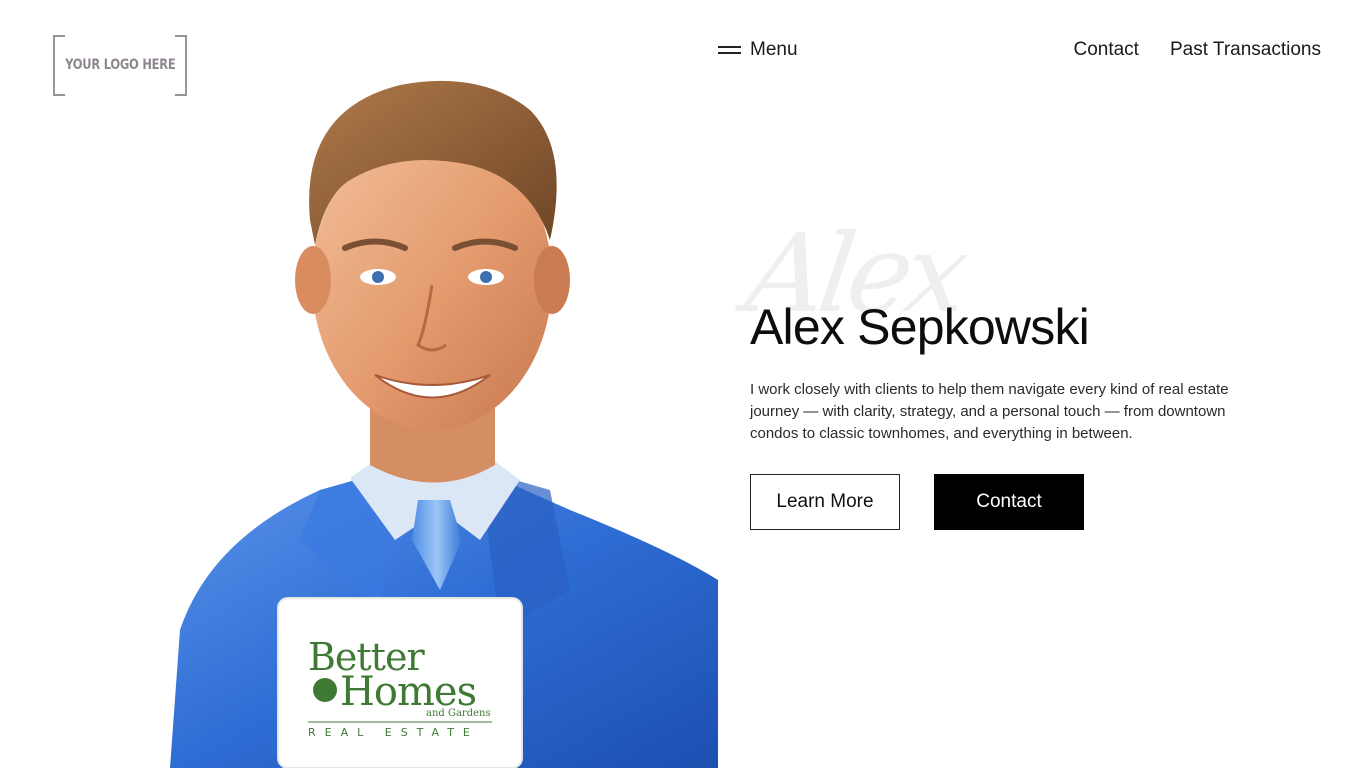  I want to click on menu-button: Menu, so click(758, 50).